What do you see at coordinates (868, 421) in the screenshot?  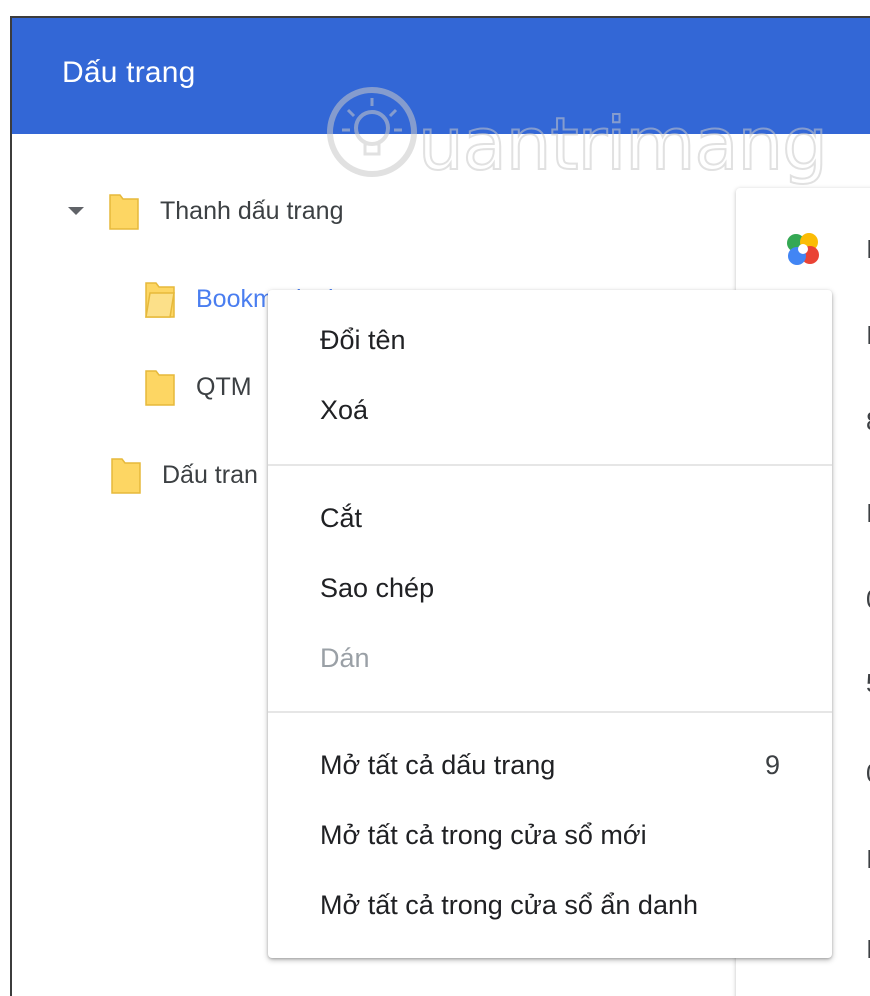 I see `bookmark-row-title: 8` at bounding box center [868, 421].